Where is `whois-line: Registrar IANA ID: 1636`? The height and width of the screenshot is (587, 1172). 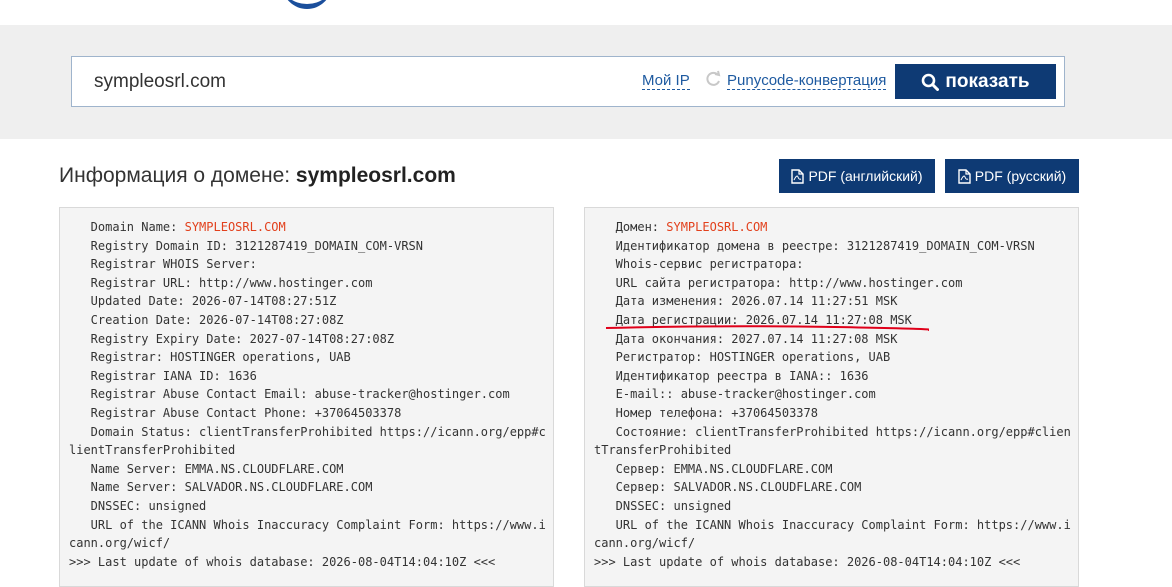
whois-line: Registrar IANA ID: 1636 is located at coordinates (163, 375).